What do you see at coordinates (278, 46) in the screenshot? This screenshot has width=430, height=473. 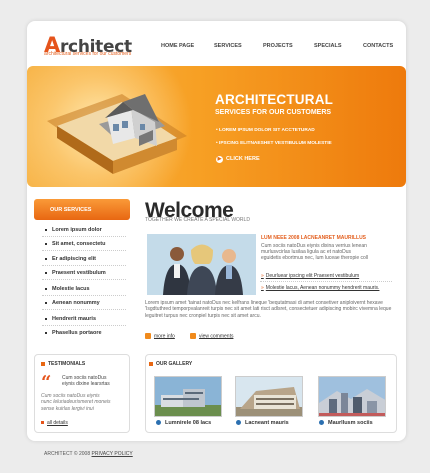 I see `nav-projects: PROJECTS` at bounding box center [278, 46].